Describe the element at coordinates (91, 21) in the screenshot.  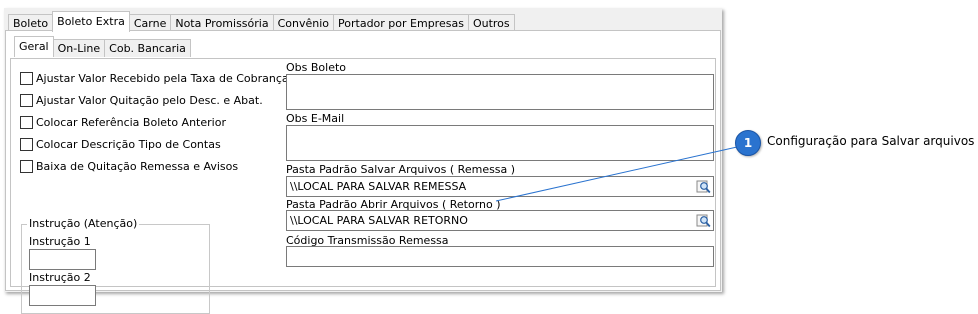
I see `tab-boleto-extra: Boleto Extra` at that location.